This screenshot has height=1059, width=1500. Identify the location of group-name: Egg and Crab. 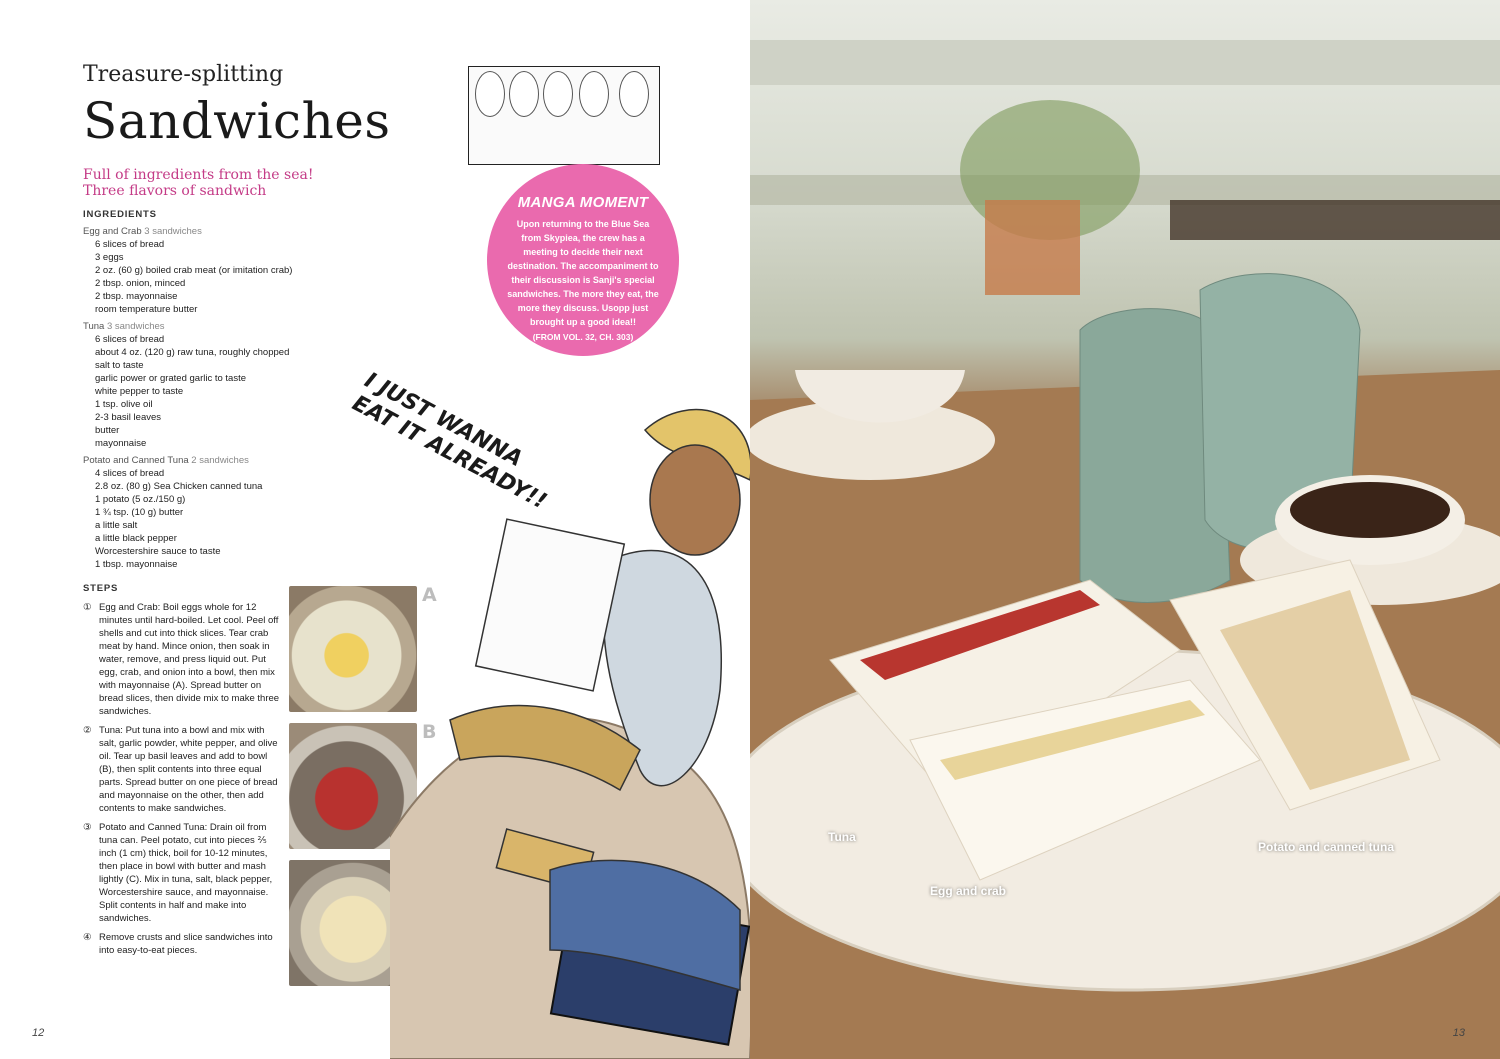
(112, 231).